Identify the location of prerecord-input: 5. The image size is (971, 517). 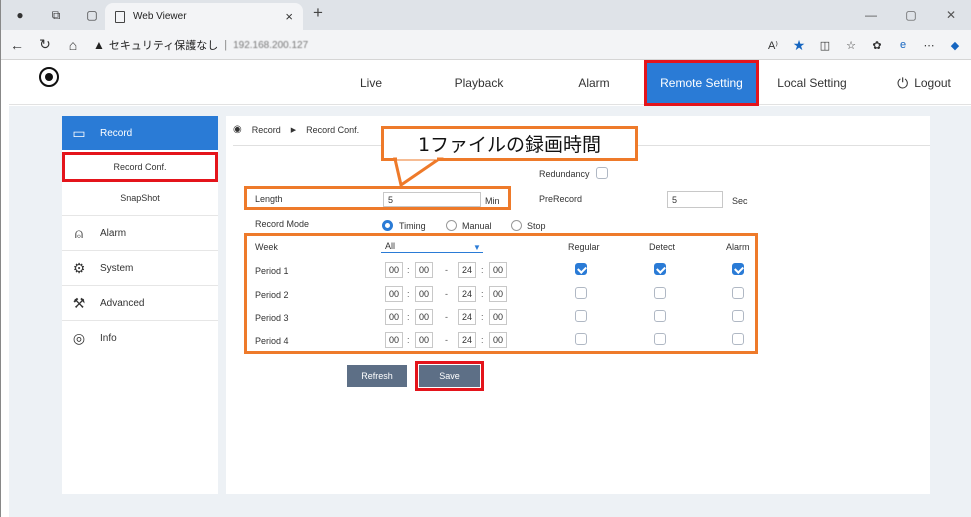
(695, 199).